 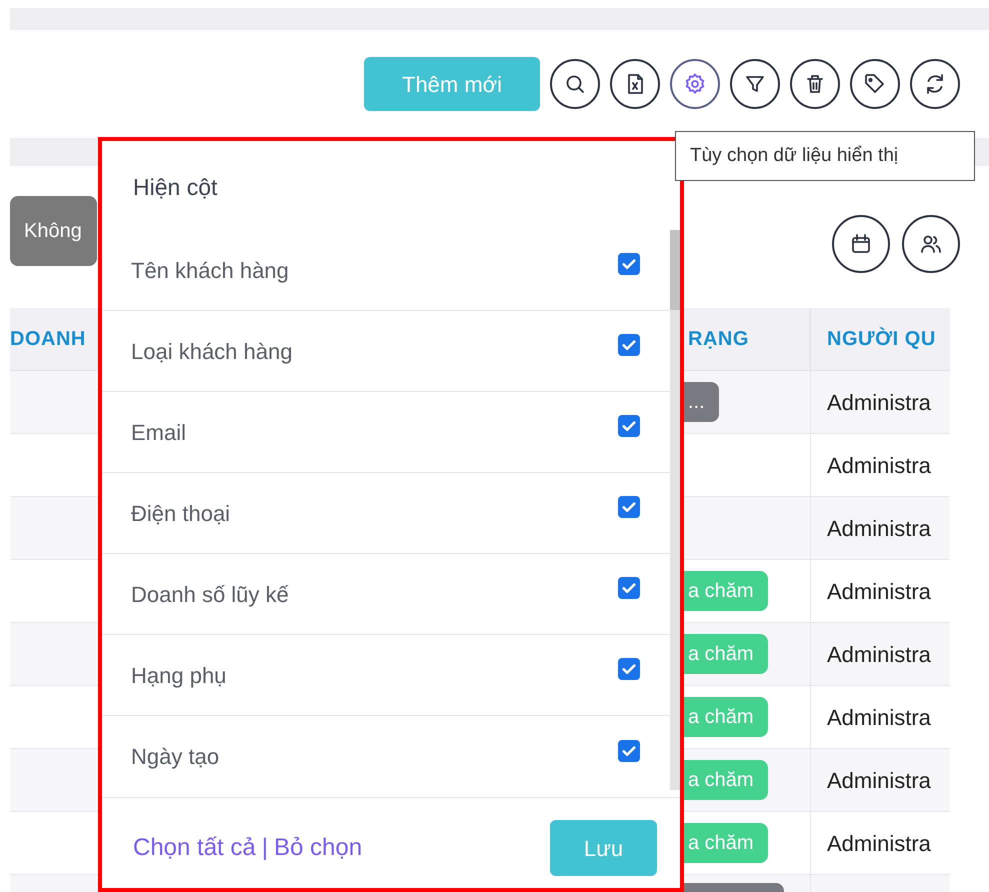 I want to click on tag-button, so click(x=875, y=84).